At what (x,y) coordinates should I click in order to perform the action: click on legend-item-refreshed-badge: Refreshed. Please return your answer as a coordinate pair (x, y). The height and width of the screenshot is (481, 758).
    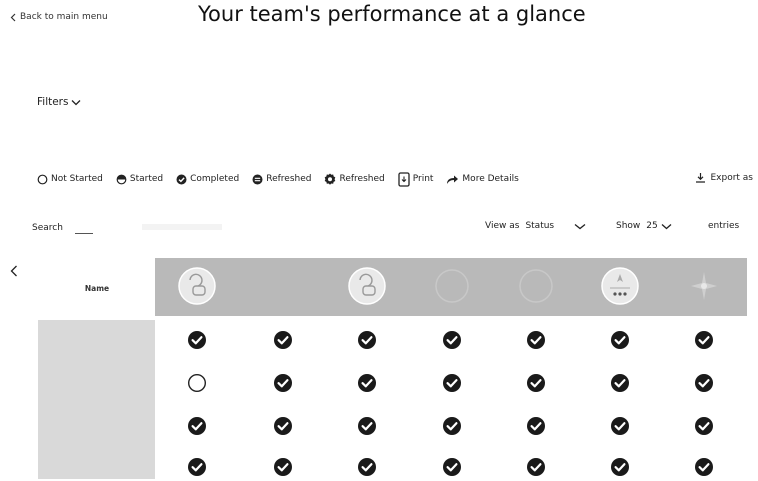
    Looking at the image, I should click on (354, 179).